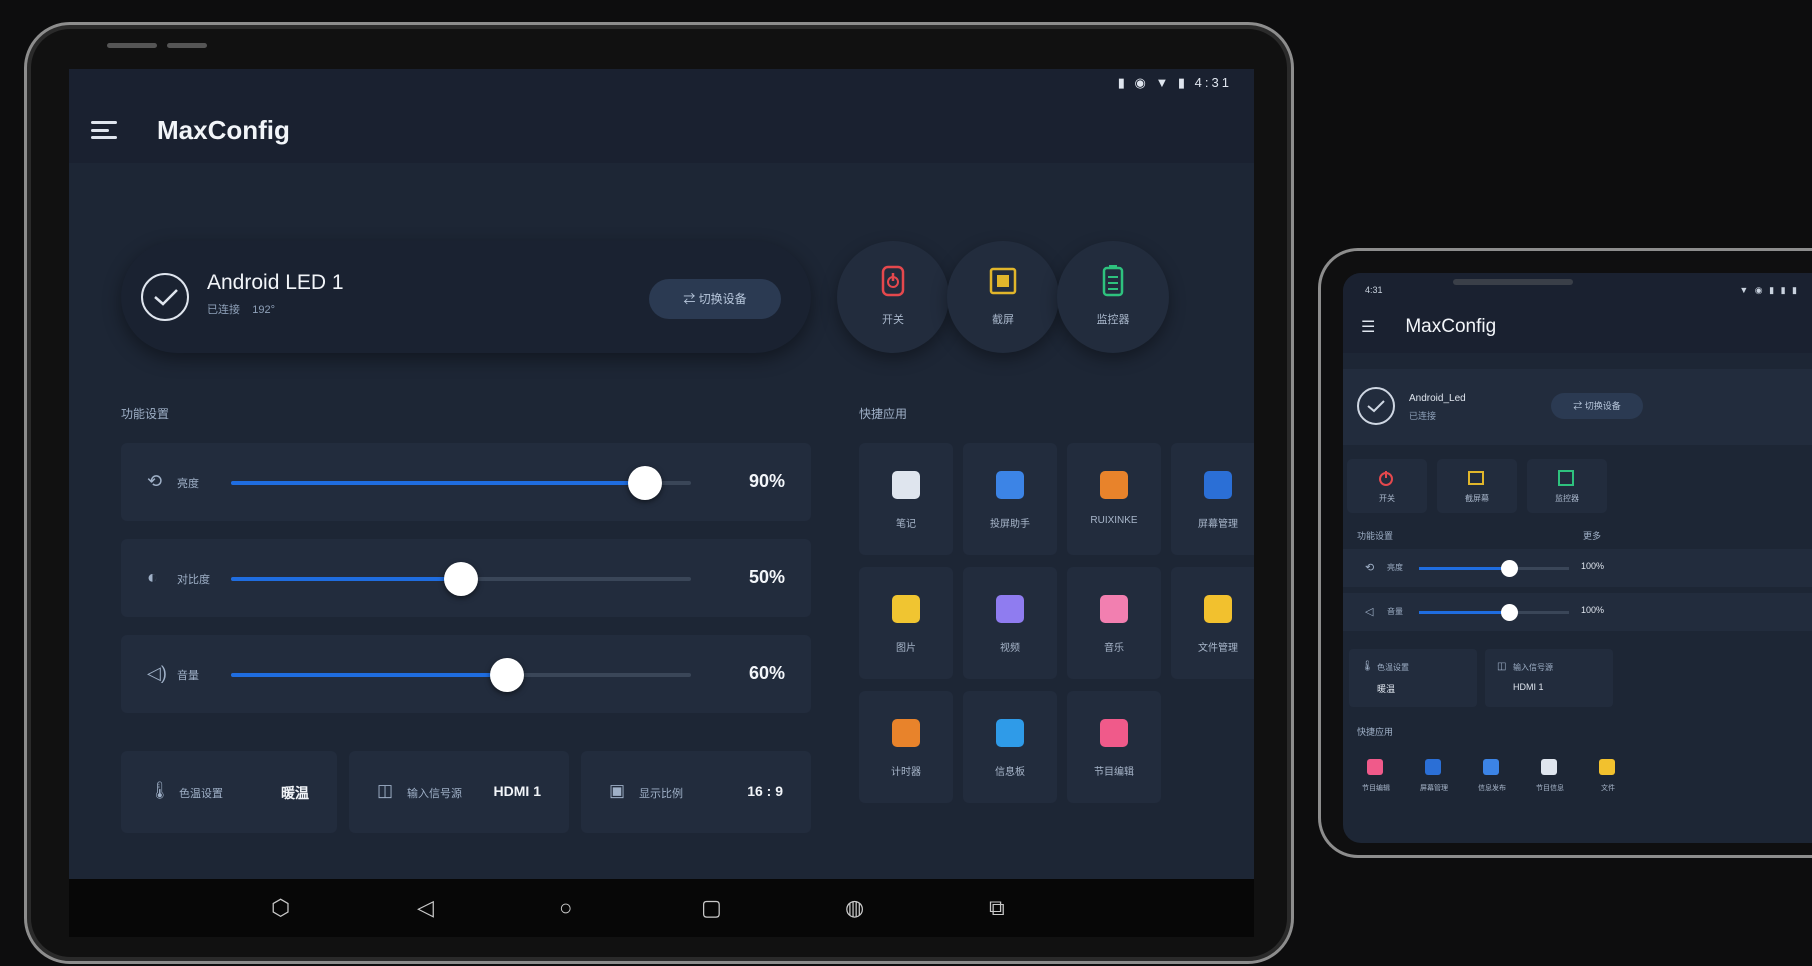 The height and width of the screenshot is (966, 1812). I want to click on app-tile: 计时器, so click(906, 747).